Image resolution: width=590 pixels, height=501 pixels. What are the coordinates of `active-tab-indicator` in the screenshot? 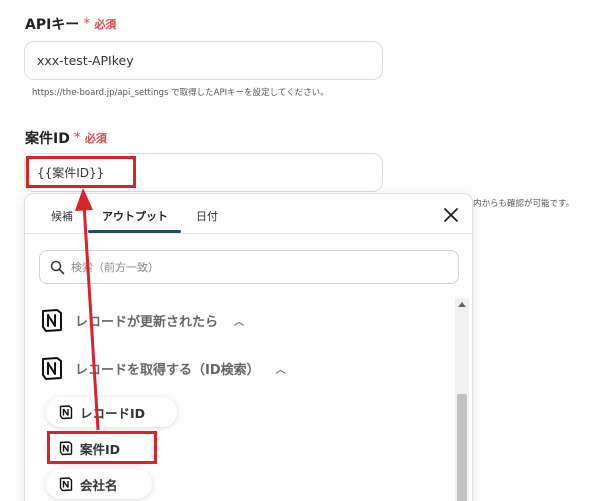 It's located at (134, 231).